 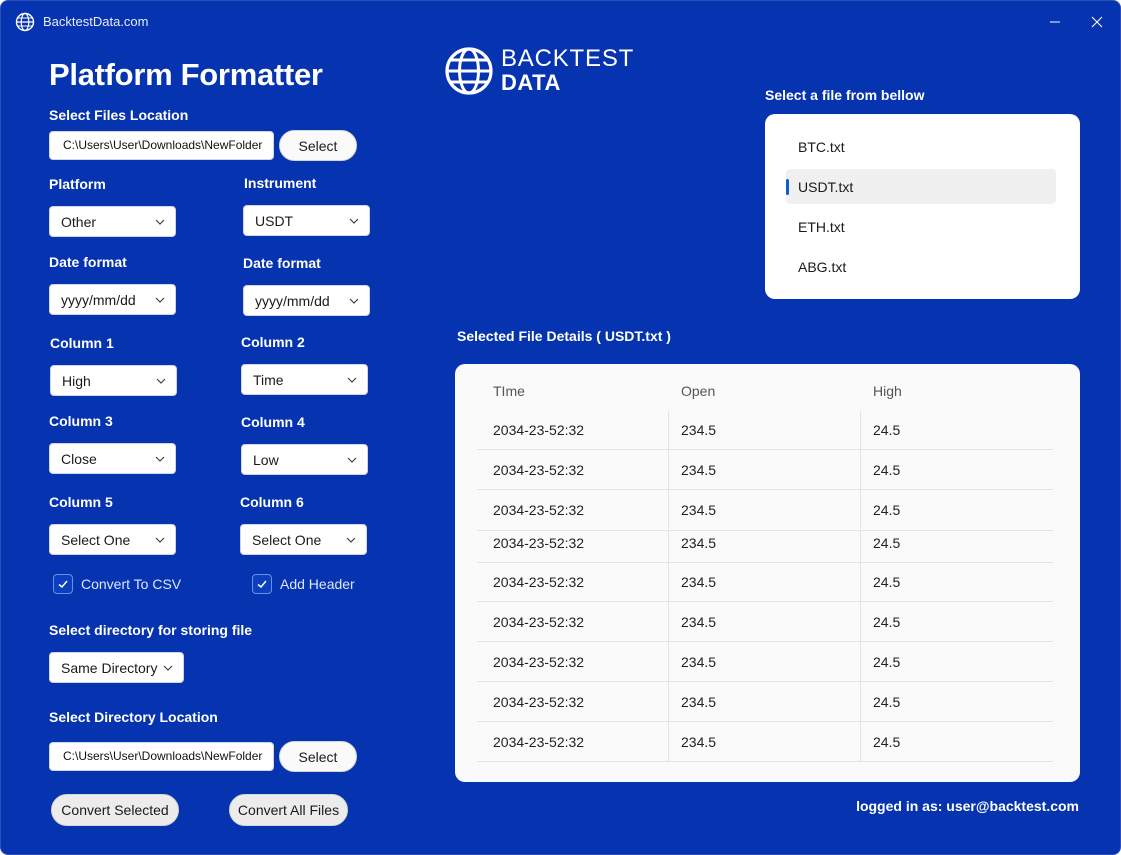 What do you see at coordinates (131, 584) in the screenshot?
I see `convert-csv-label: Convert To CSV` at bounding box center [131, 584].